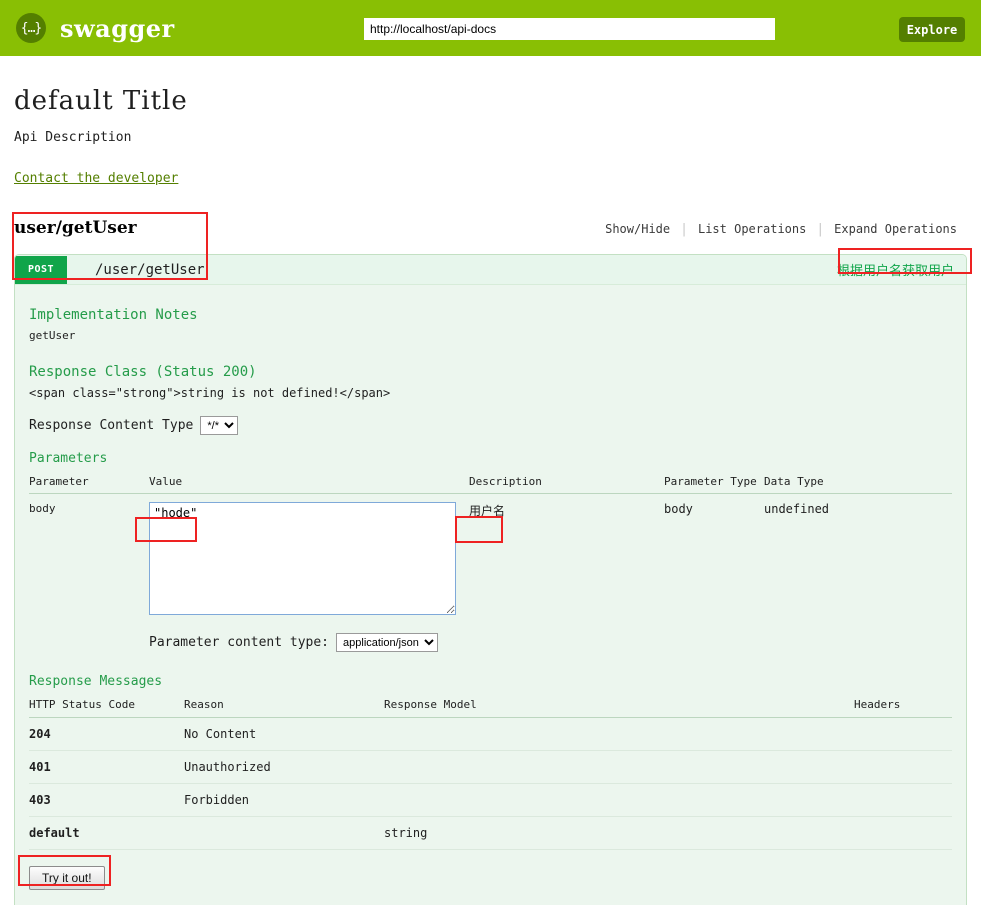  What do you see at coordinates (239, 642) in the screenshot?
I see `parameter-content-type-label: Parameter content type:` at bounding box center [239, 642].